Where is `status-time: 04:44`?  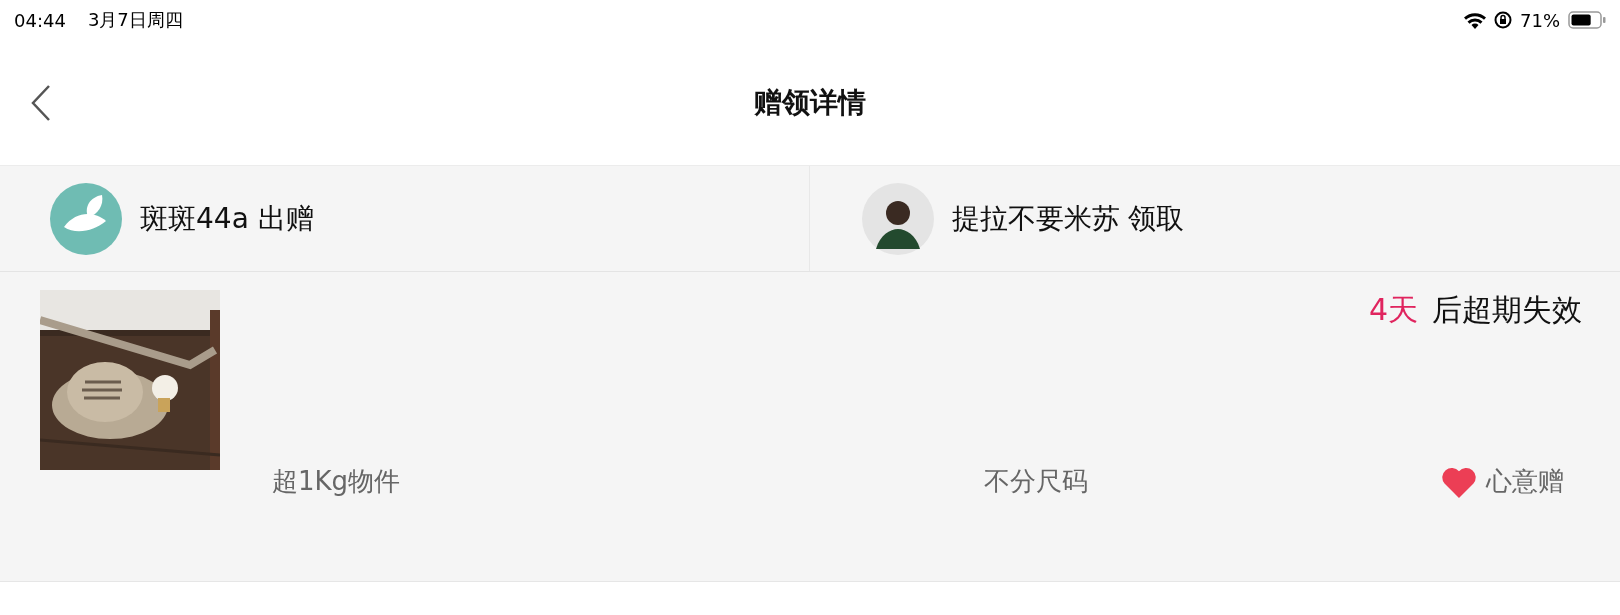 status-time: 04:44 is located at coordinates (40, 20).